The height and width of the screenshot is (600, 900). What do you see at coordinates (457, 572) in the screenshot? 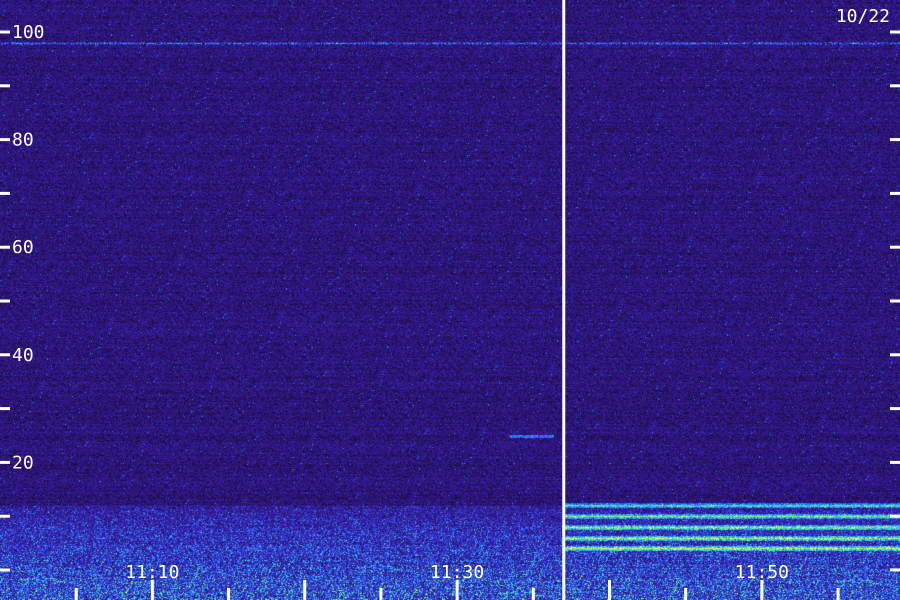
I see `x-tick-label: 11:30` at bounding box center [457, 572].